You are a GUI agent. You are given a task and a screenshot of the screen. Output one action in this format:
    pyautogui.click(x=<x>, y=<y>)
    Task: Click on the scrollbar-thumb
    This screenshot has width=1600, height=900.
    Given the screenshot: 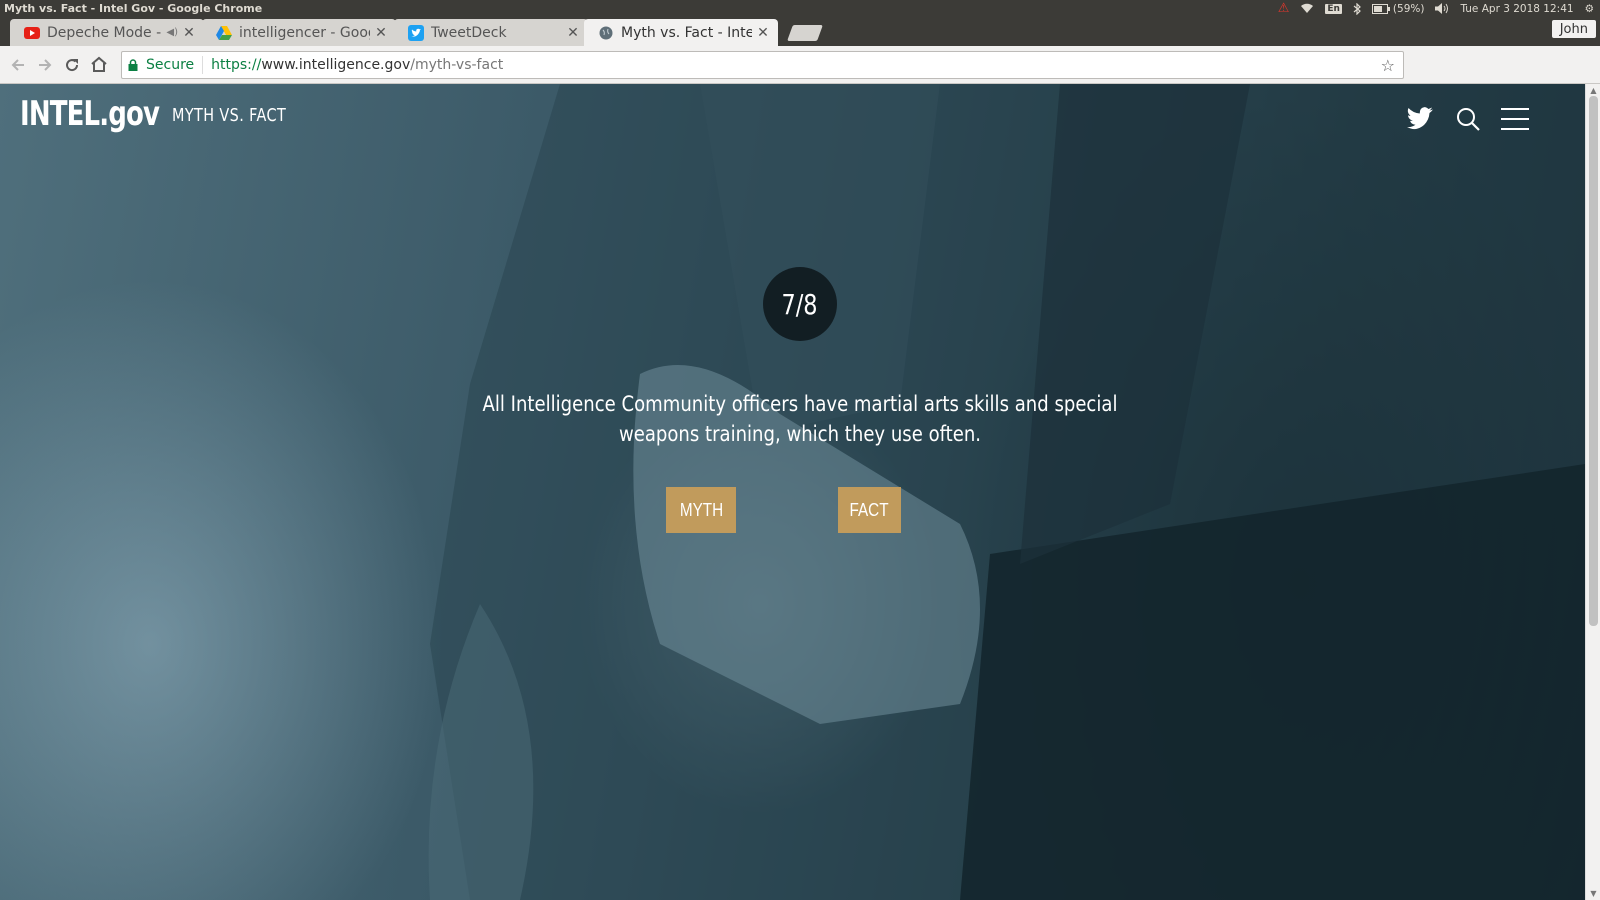 What is the action you would take?
    pyautogui.click(x=1593, y=361)
    